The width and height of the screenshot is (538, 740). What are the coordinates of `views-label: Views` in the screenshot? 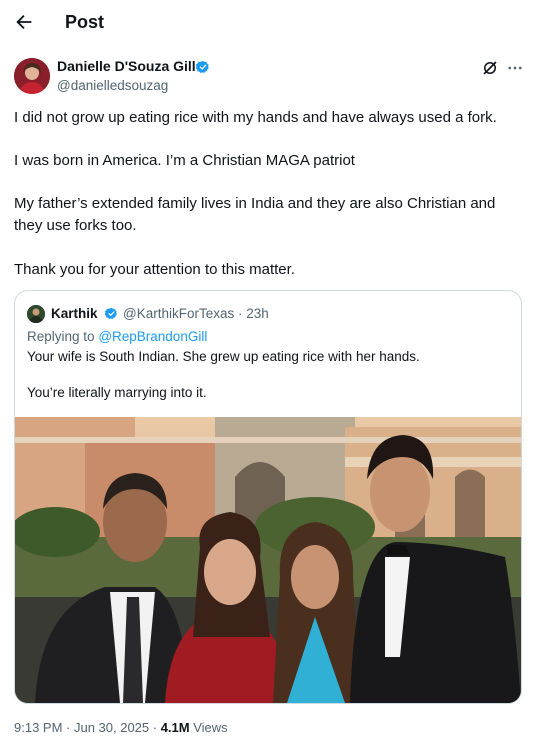 It's located at (208, 727).